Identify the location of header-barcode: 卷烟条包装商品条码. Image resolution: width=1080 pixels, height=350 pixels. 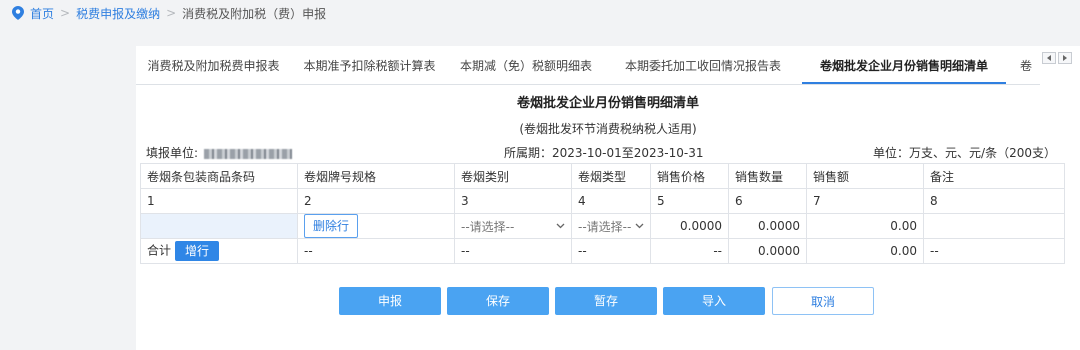
(219, 176).